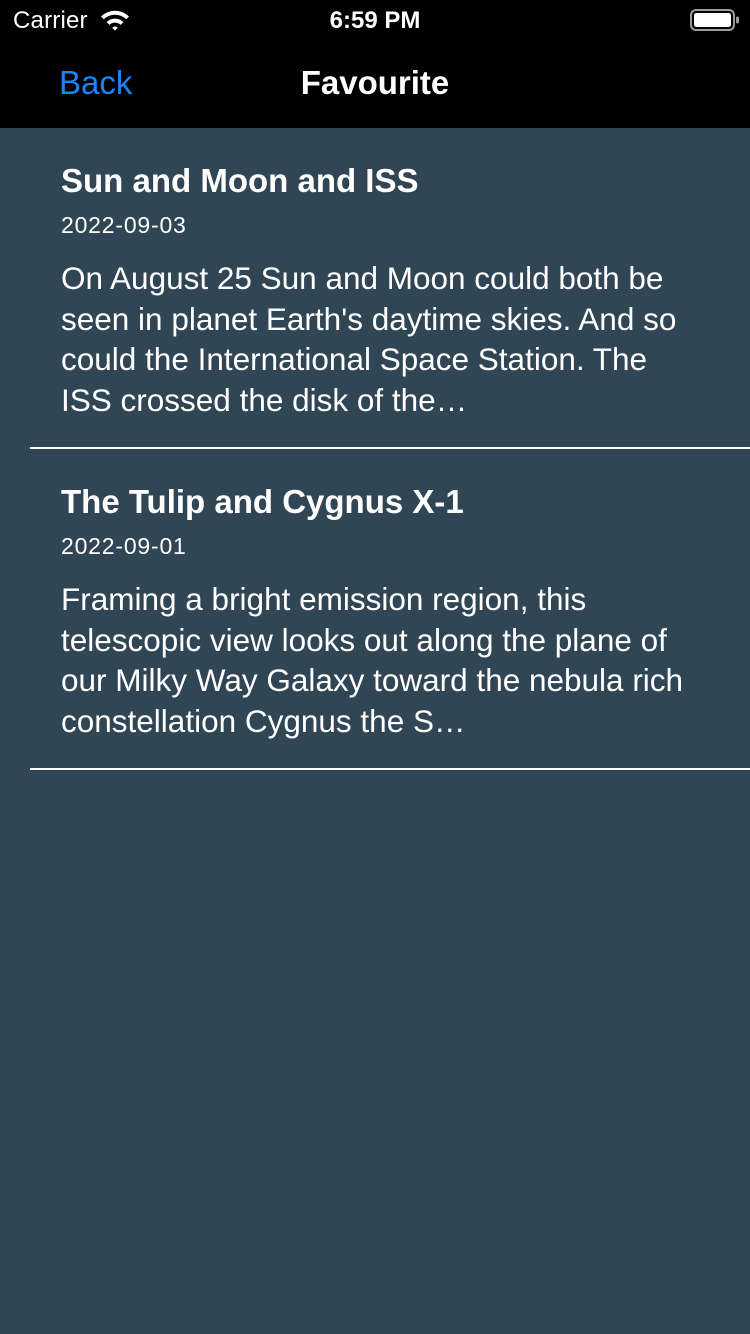 This screenshot has width=750, height=1334. I want to click on status-bar: Carrier 6:59 PM, so click(375, 20).